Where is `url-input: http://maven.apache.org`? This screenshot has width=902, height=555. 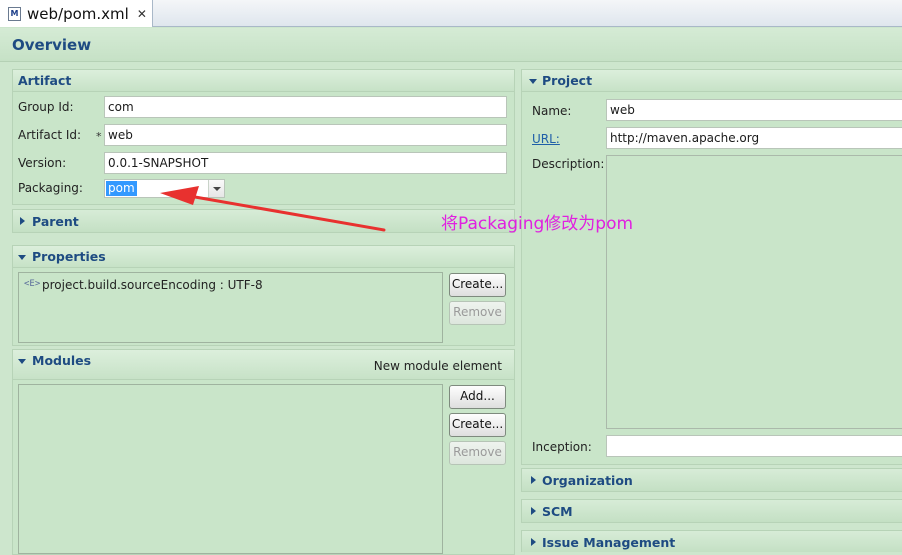 url-input: http://maven.apache.org is located at coordinates (754, 138).